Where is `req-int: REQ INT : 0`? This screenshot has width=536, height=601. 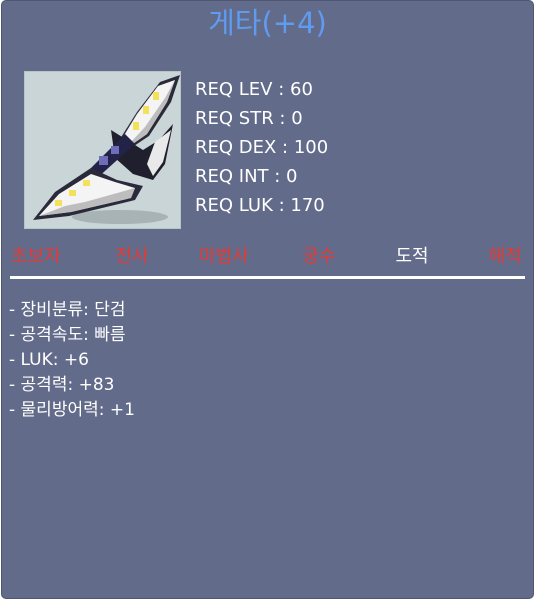
req-int: REQ INT : 0 is located at coordinates (246, 176).